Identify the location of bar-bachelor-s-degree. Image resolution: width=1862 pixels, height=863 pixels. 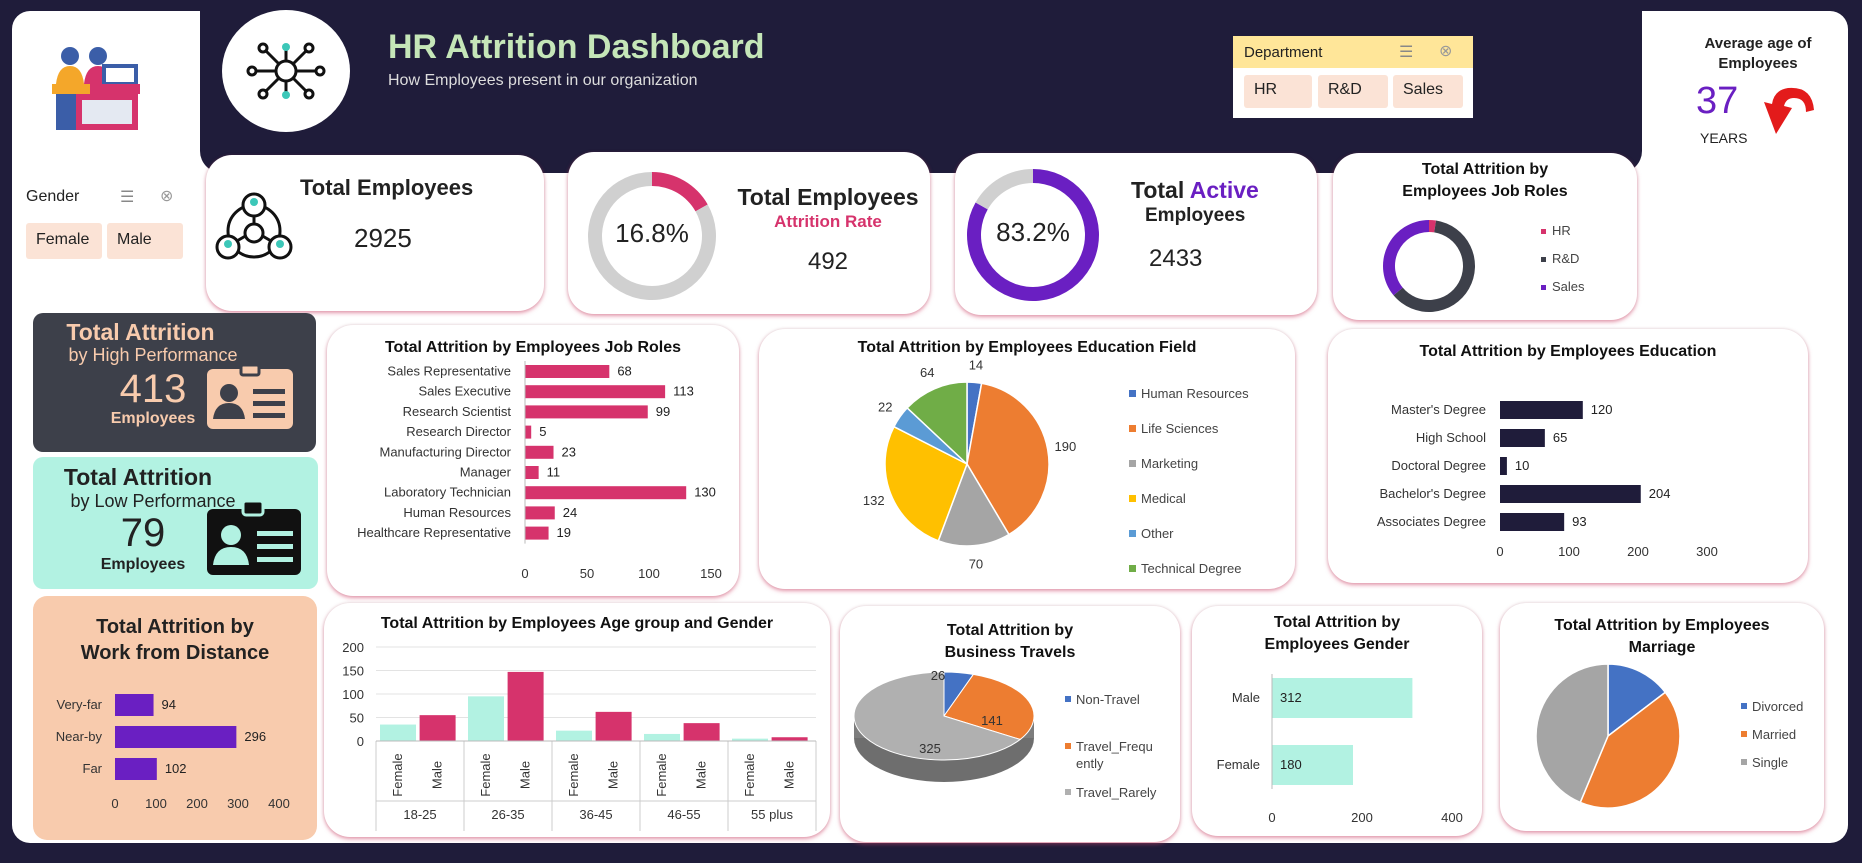
(1570, 494).